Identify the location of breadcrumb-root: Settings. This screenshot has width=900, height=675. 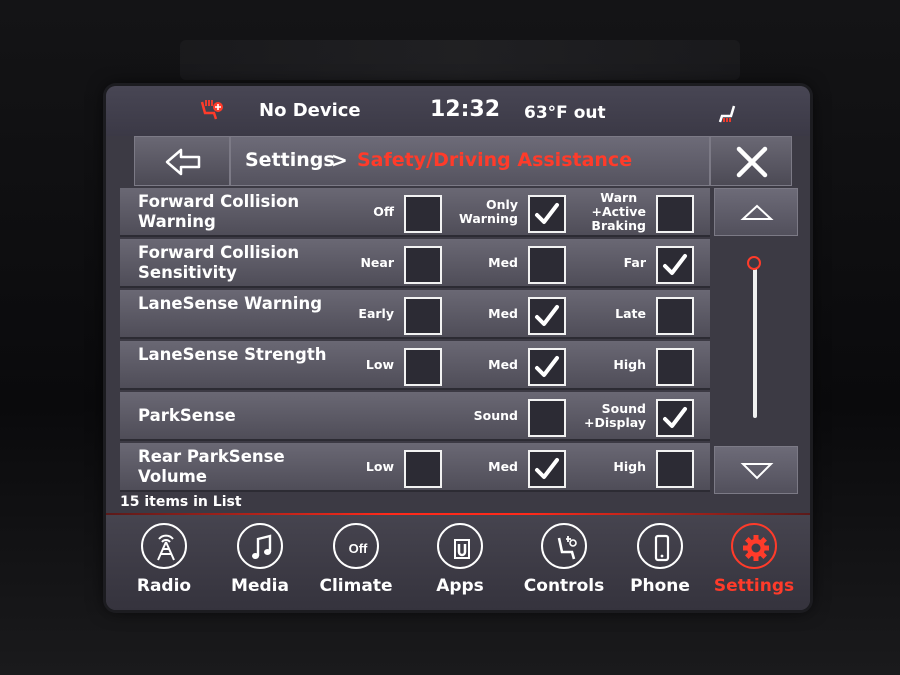
(290, 160).